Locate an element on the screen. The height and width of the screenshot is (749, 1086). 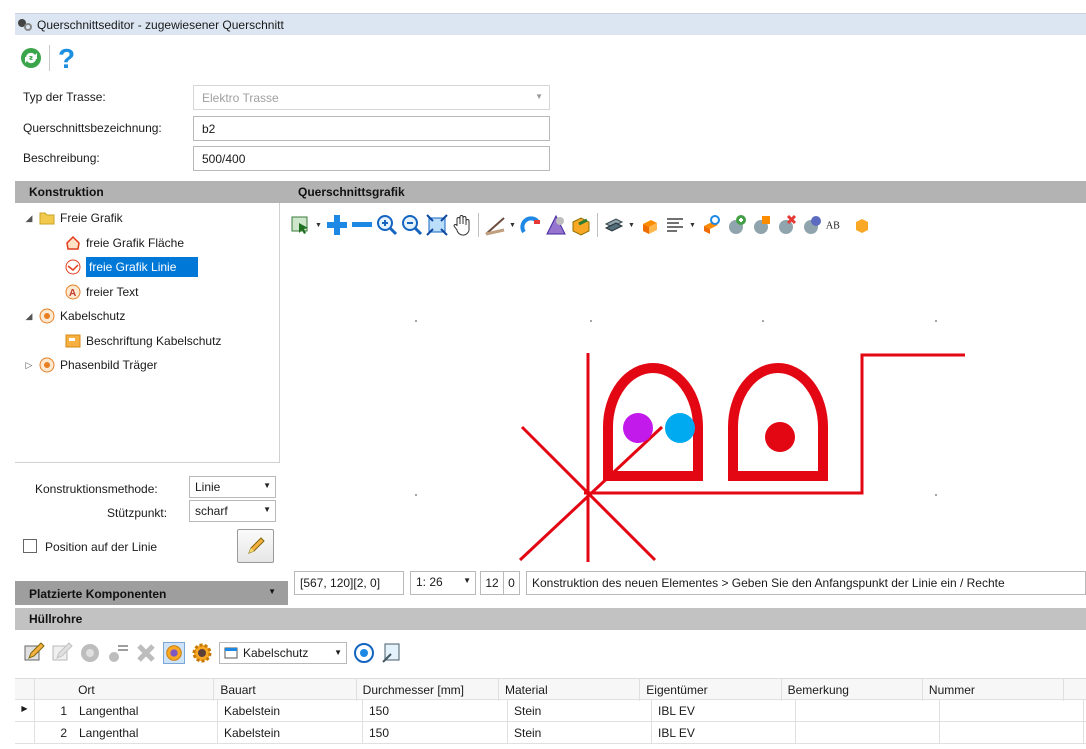
edit-component-icon is located at coordinates (761, 225).